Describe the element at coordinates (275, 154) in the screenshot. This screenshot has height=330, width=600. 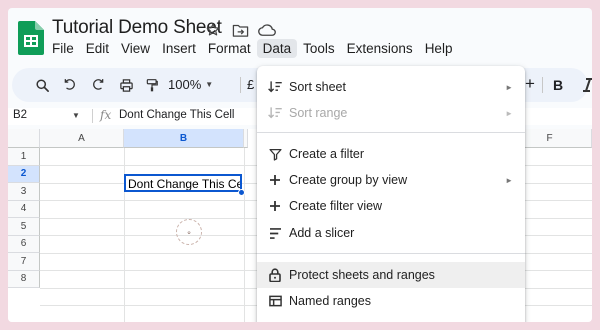
I see `filter-icon` at that location.